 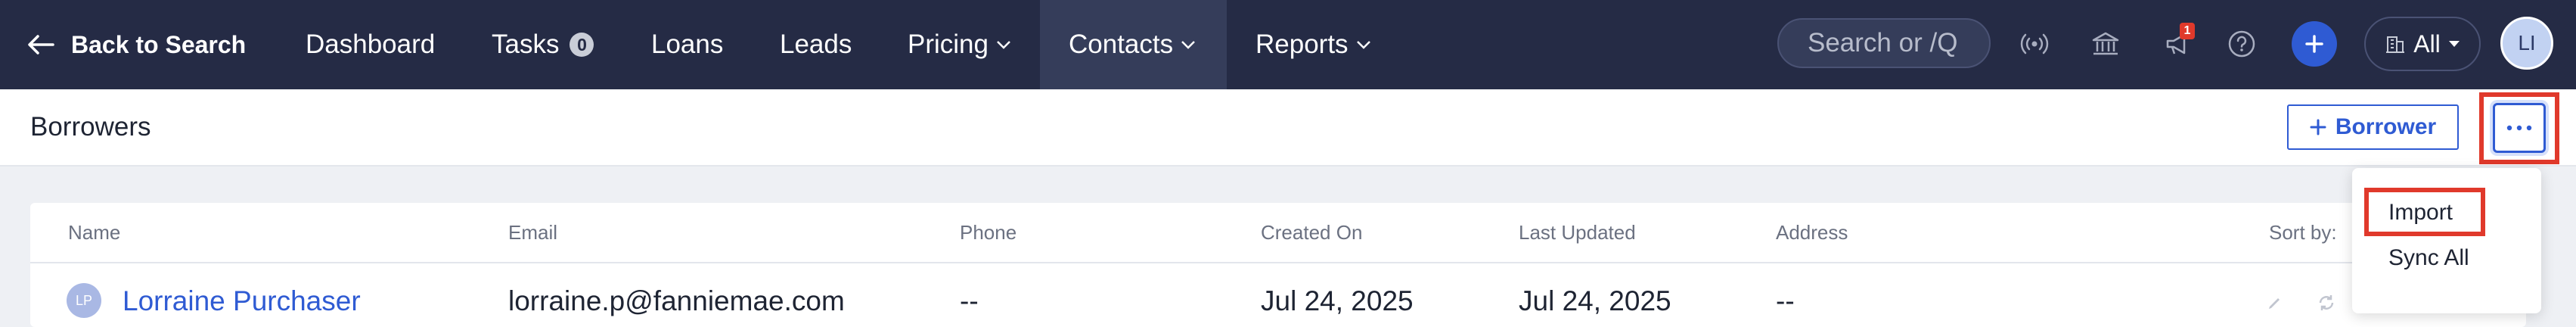 What do you see at coordinates (90, 127) in the screenshot?
I see `page-title: Borrowers` at bounding box center [90, 127].